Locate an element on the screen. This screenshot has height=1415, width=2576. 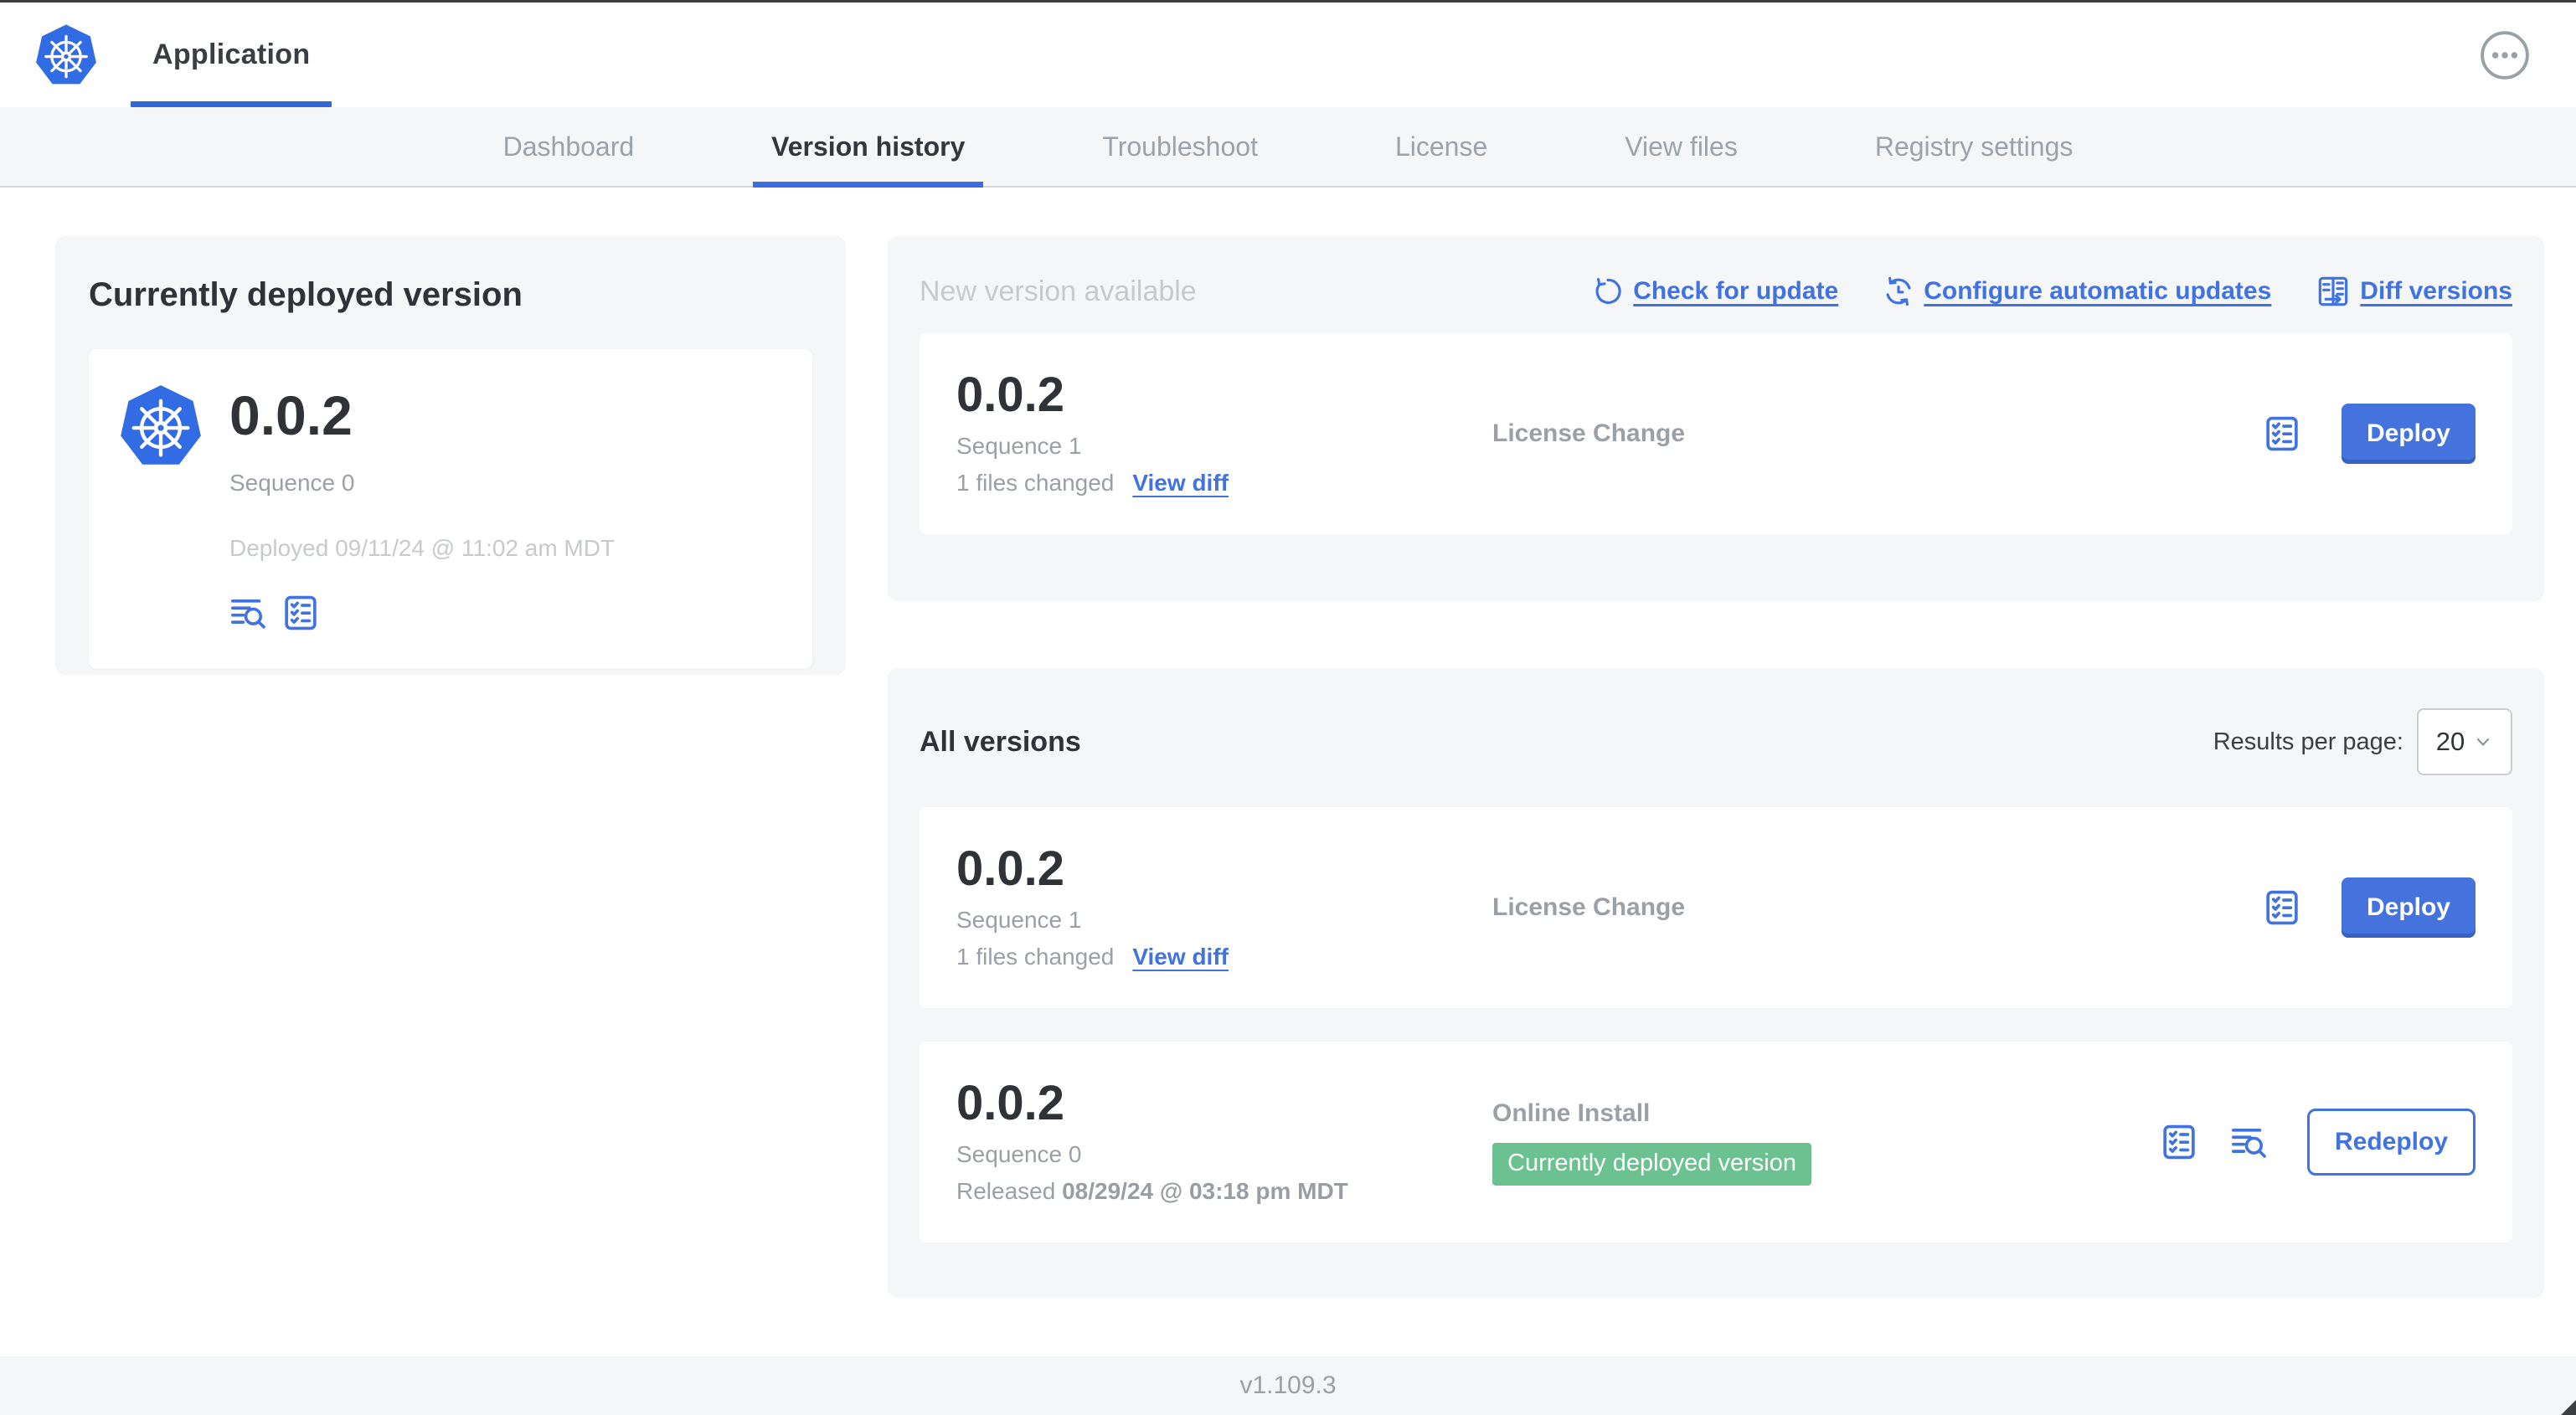
tab-dashboard: Dashboard is located at coordinates (569, 146).